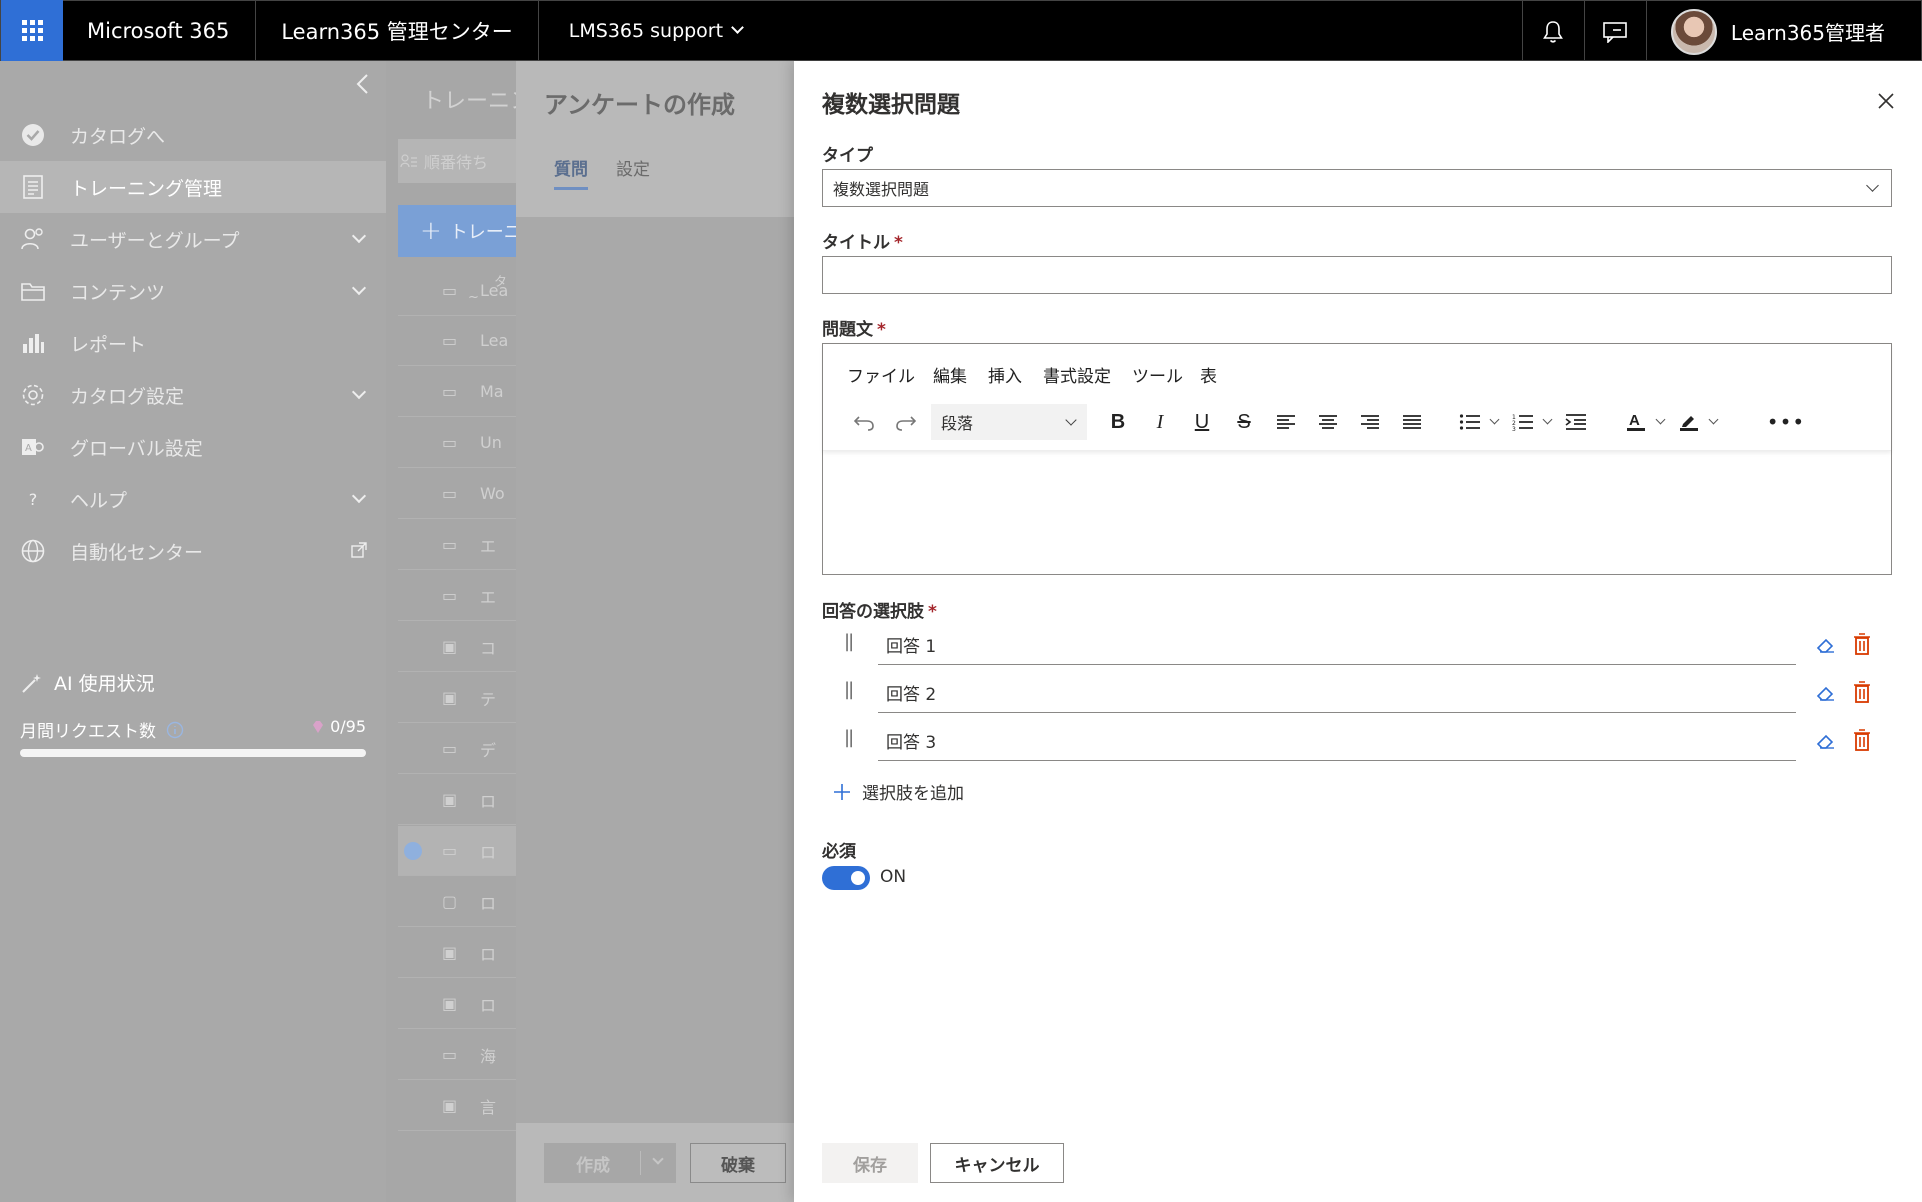 The image size is (1922, 1202). What do you see at coordinates (898, 791) in the screenshot?
I see `add-choice-button: 選択肢を追加` at bounding box center [898, 791].